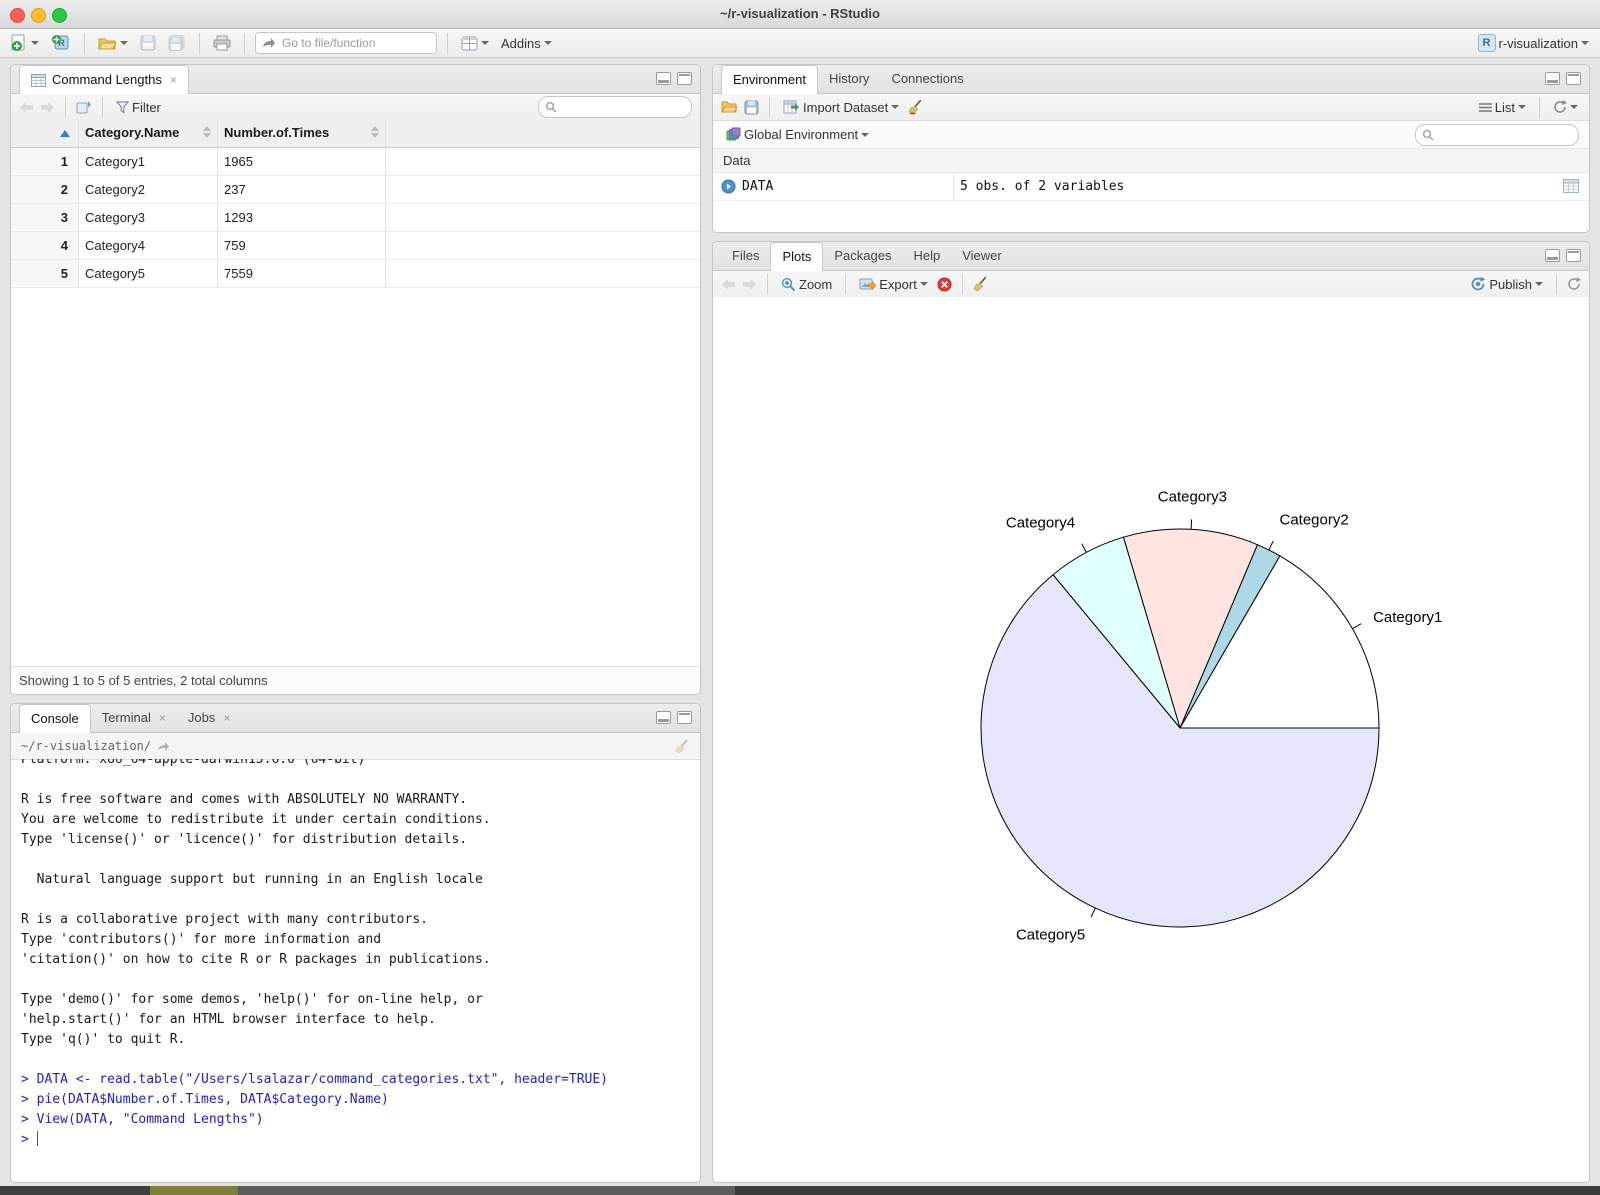  What do you see at coordinates (893, 284) in the screenshot?
I see `export-plot-button: Export` at bounding box center [893, 284].